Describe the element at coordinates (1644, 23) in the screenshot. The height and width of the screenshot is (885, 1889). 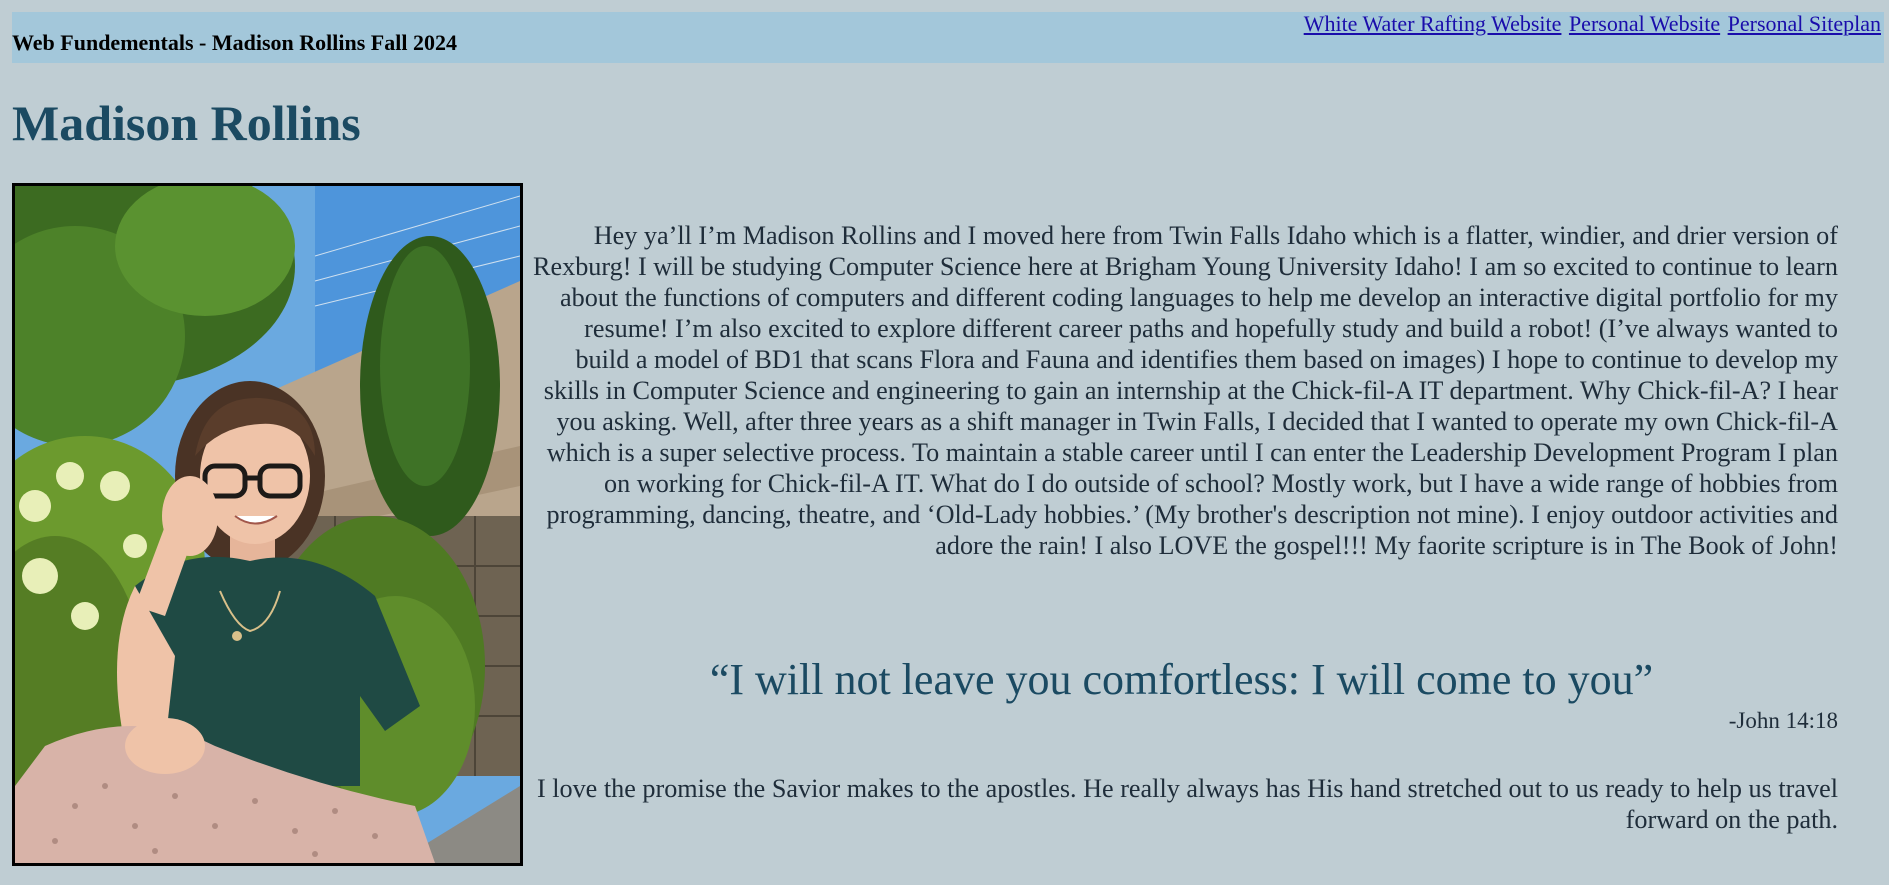
I see `nav-link-personal-website: Personal Website` at that location.